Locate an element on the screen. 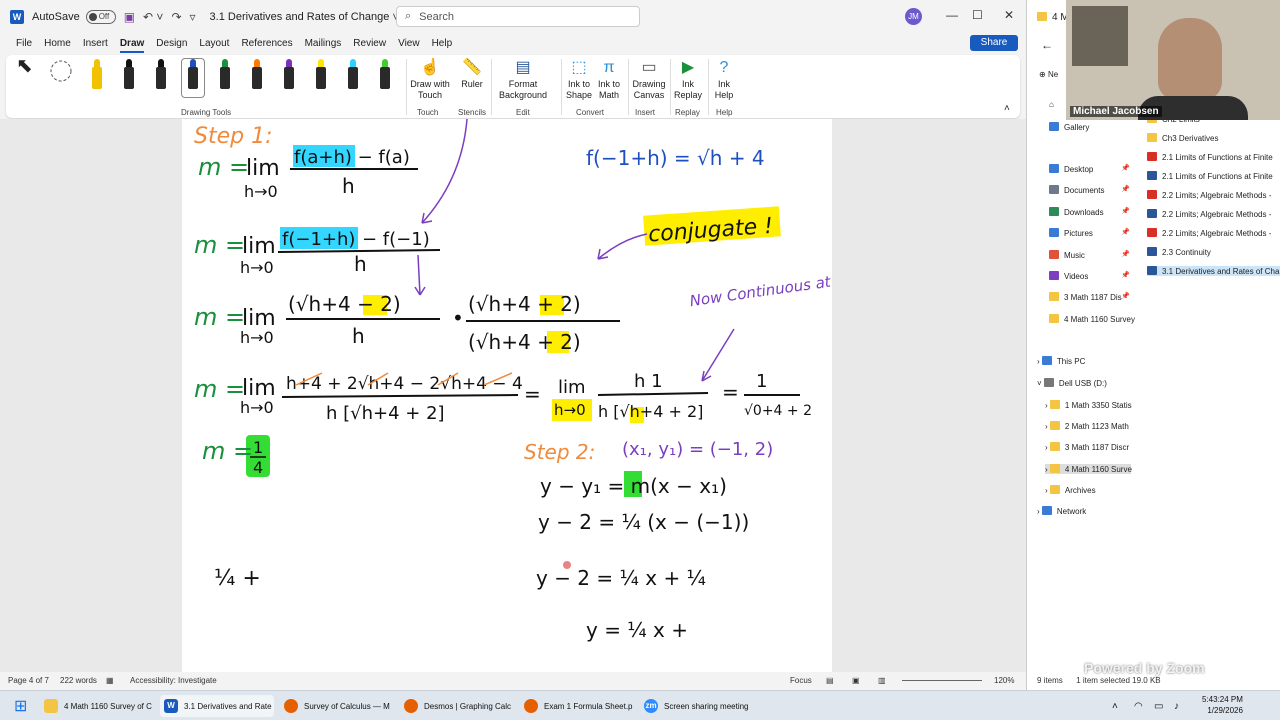 This screenshot has width=1280, height=720. drive-folder-item: › 1 Math 3350 Statis is located at coordinates (1088, 405).